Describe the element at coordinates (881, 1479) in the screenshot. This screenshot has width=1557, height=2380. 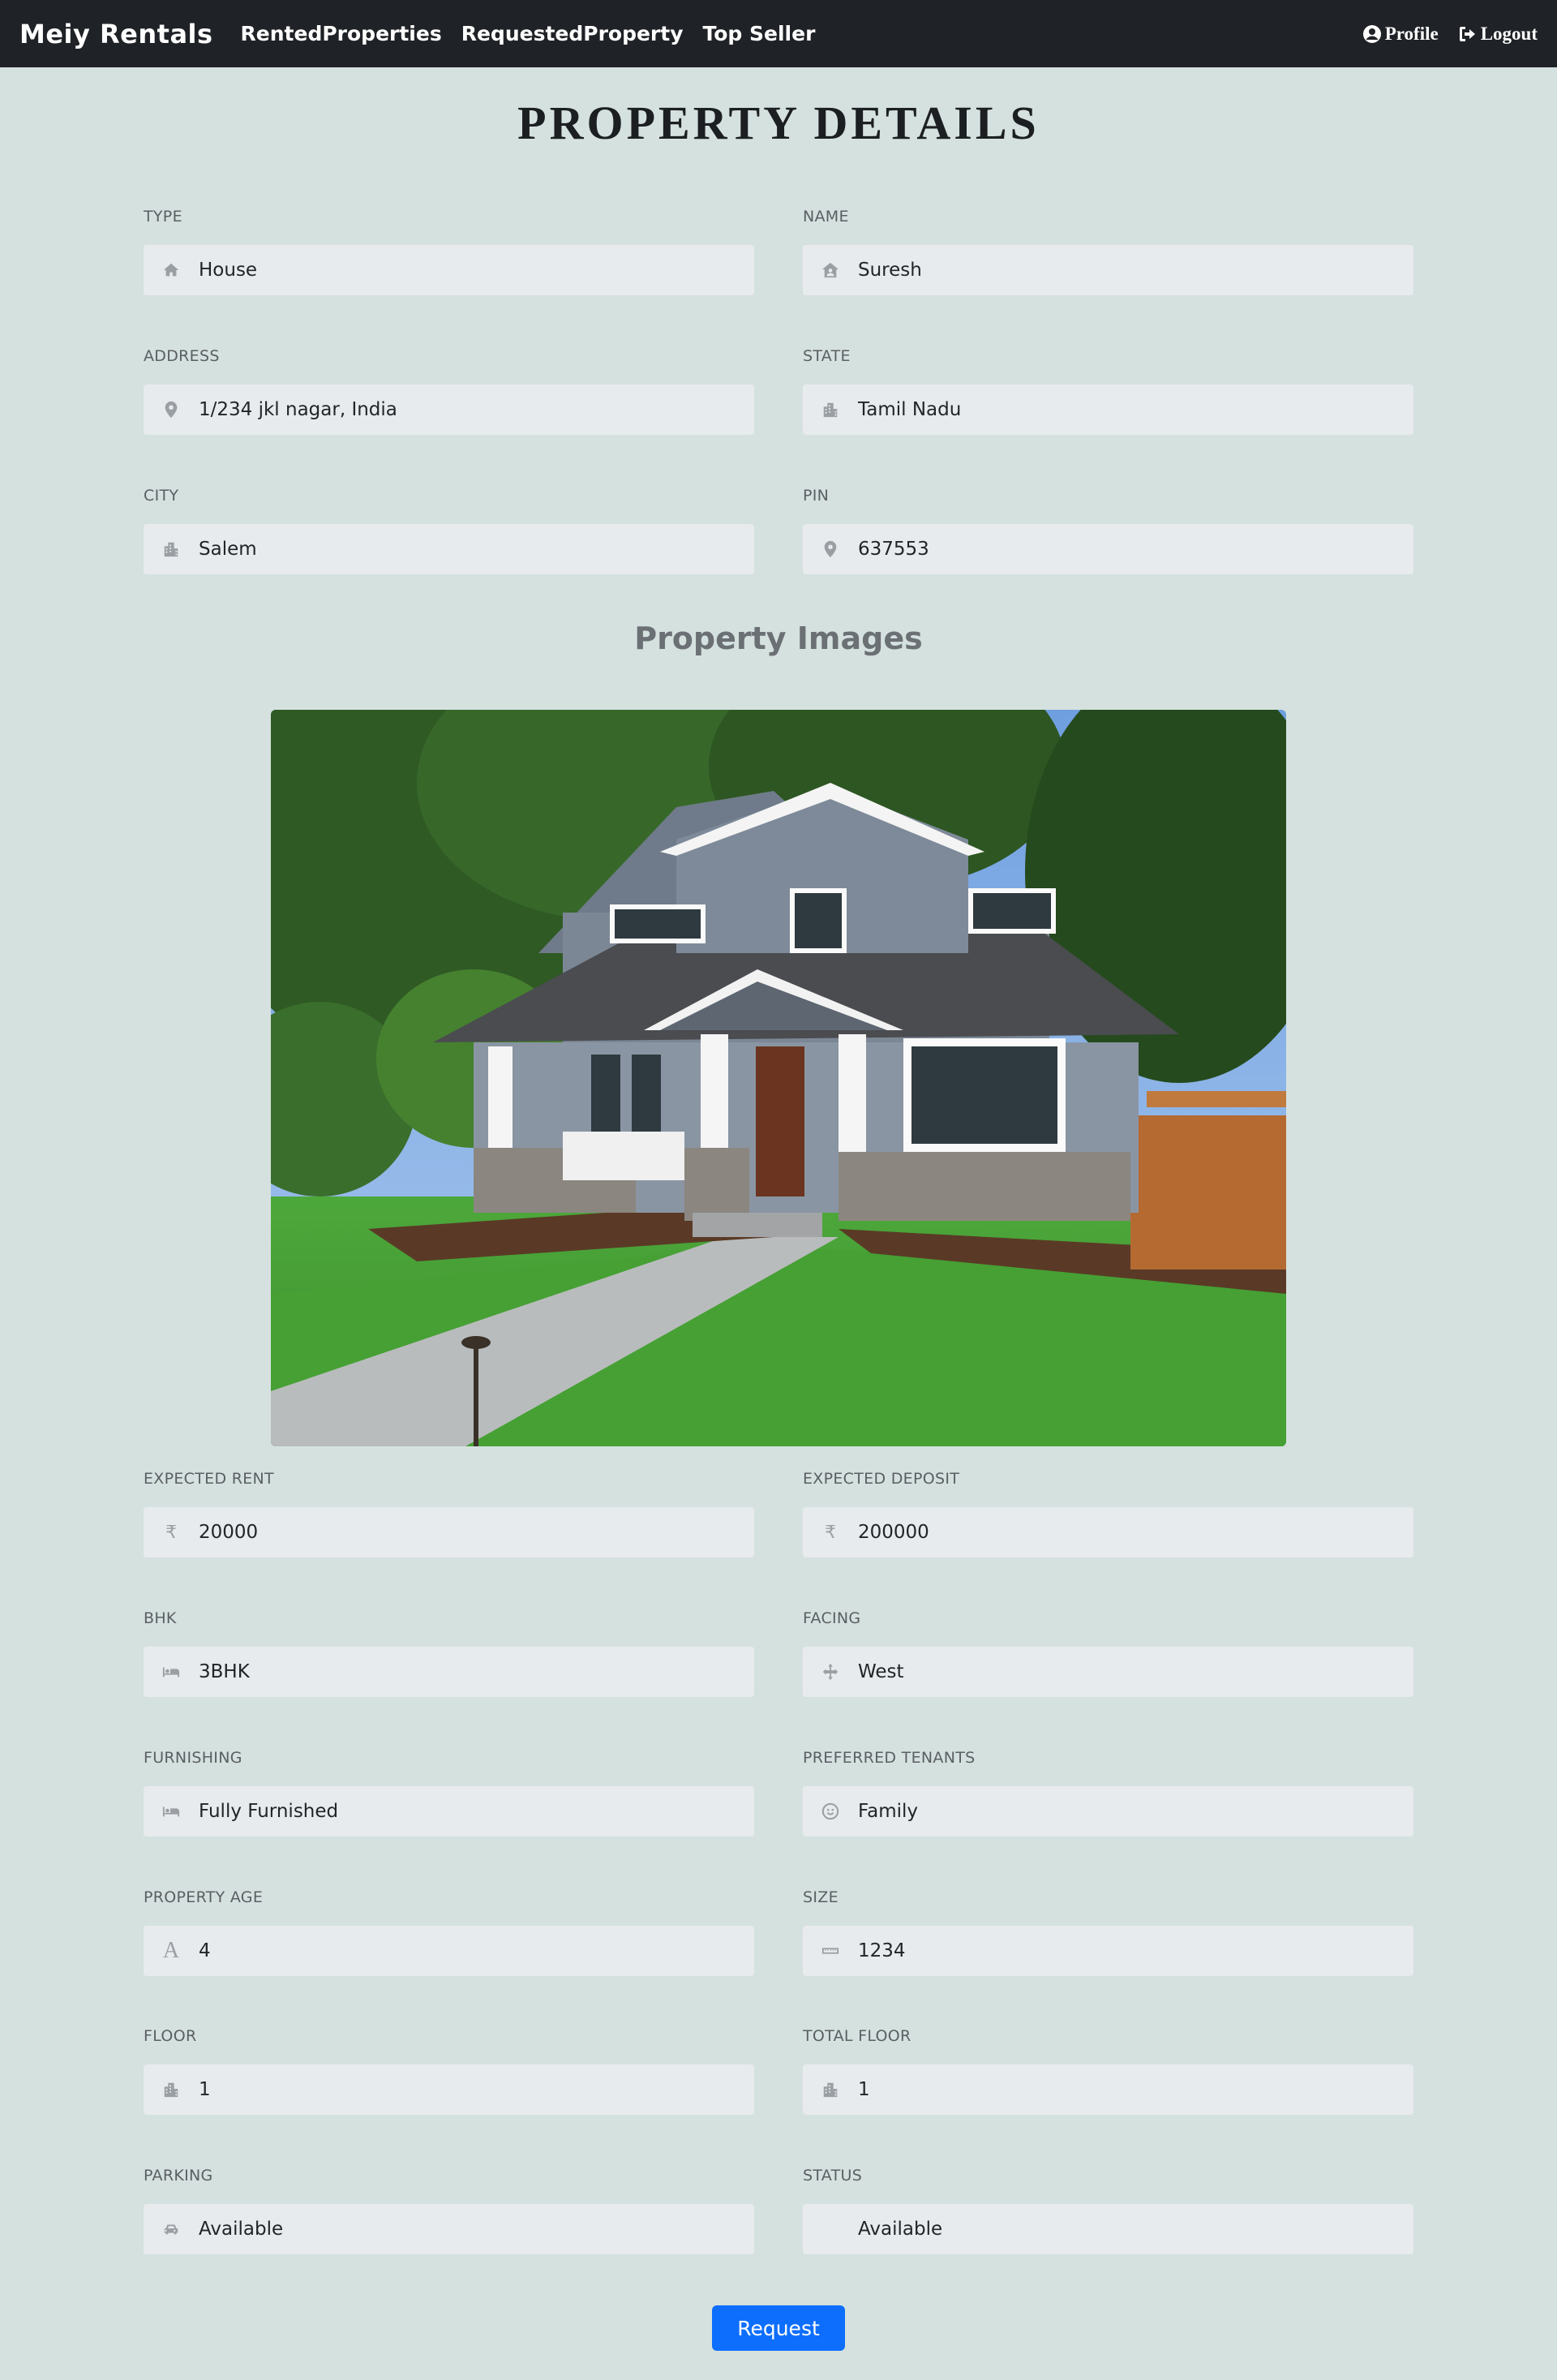
I see `field-label: EXPECTED DEPOSIT` at that location.